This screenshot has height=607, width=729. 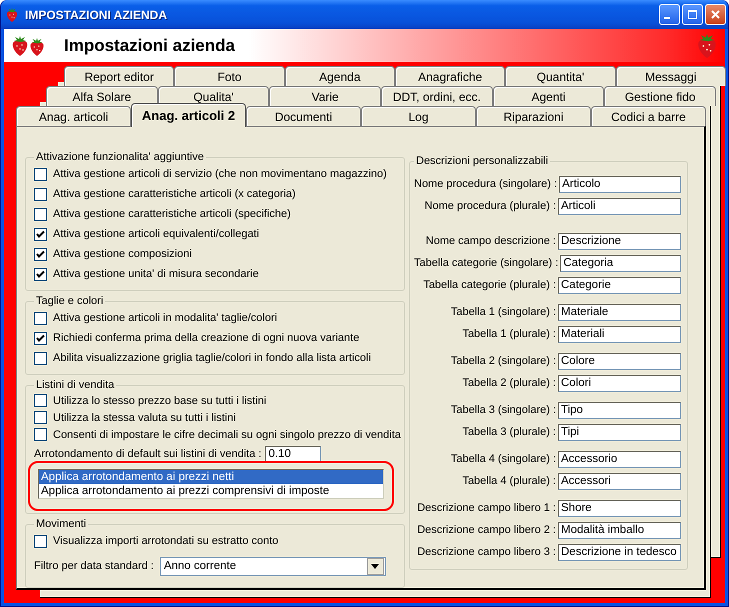 What do you see at coordinates (619, 206) in the screenshot?
I see `input-field: Articoli` at bounding box center [619, 206].